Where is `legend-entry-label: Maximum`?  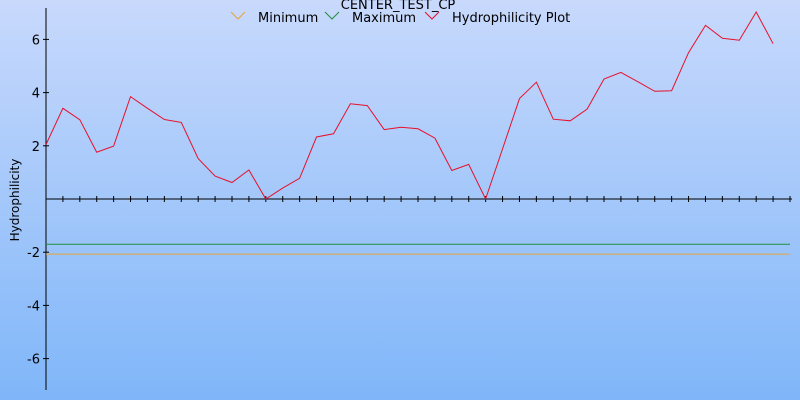
legend-entry-label: Maximum is located at coordinates (384, 18).